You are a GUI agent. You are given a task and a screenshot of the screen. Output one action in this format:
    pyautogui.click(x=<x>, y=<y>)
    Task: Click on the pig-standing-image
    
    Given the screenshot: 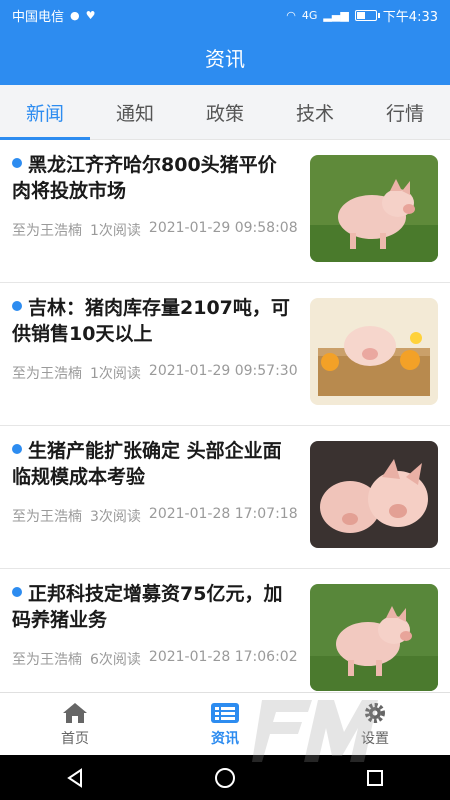 What is the action you would take?
    pyautogui.click(x=374, y=637)
    